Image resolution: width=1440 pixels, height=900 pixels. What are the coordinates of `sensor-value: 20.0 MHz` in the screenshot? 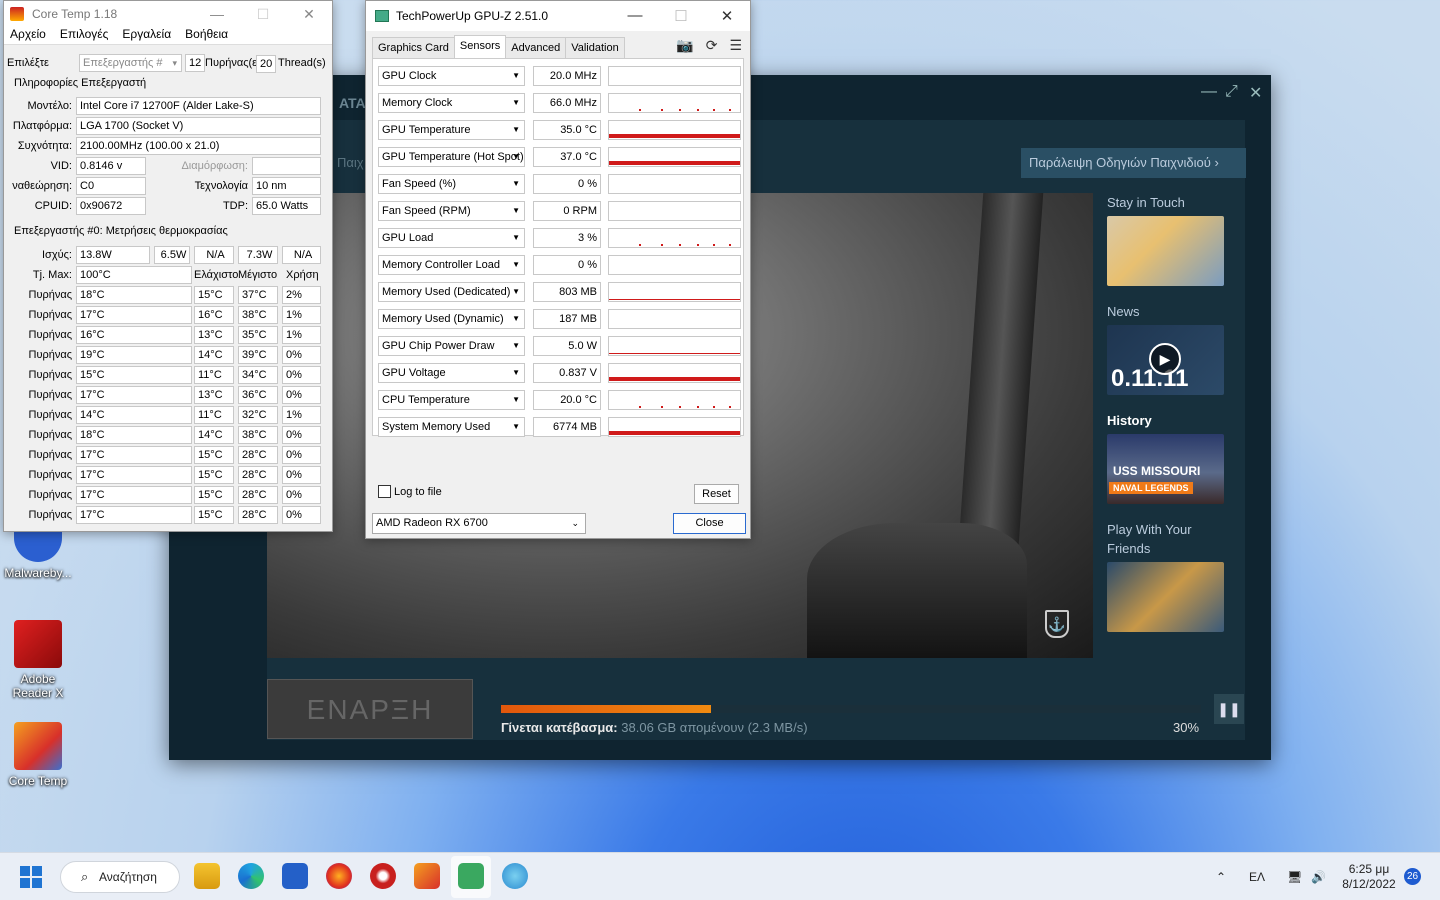 It's located at (567, 76).